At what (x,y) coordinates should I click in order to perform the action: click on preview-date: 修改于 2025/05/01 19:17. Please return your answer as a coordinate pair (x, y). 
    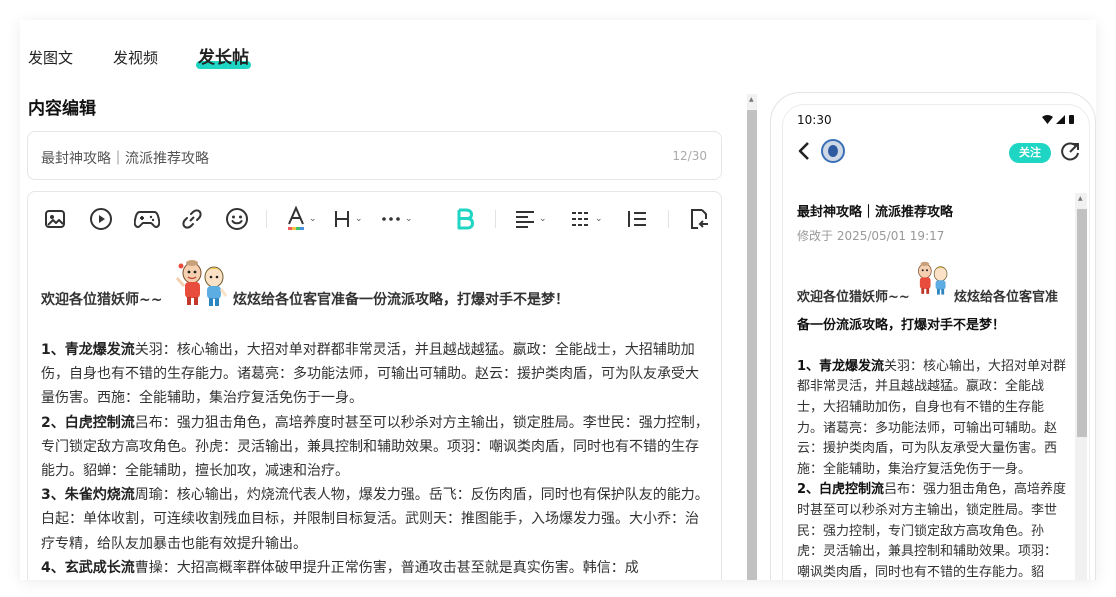
    Looking at the image, I should click on (871, 235).